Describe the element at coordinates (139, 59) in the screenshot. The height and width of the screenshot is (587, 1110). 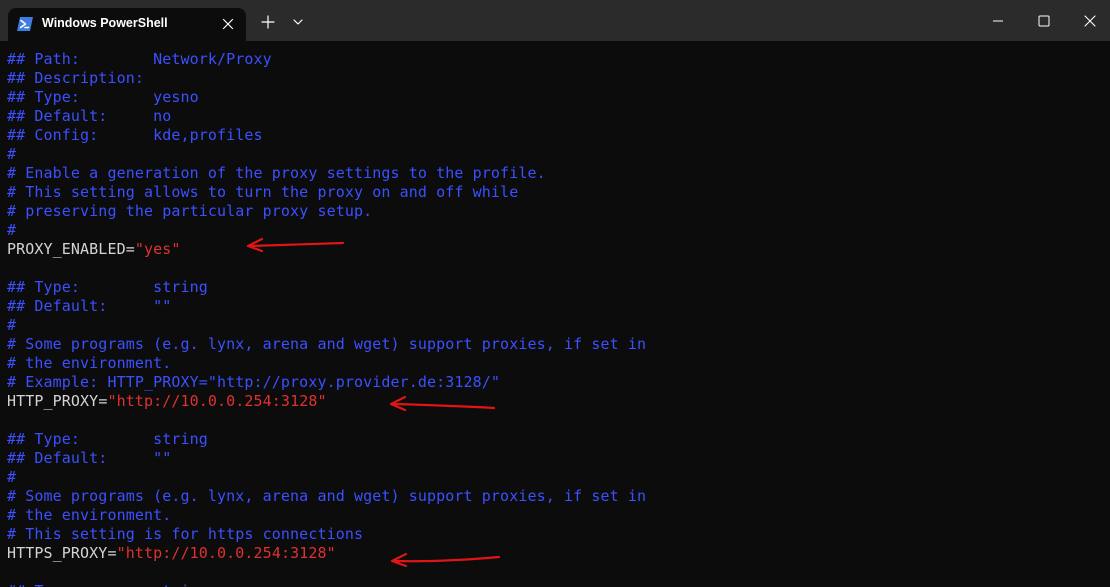
I see `comment-line: ## Path: Network/Proxy` at that location.